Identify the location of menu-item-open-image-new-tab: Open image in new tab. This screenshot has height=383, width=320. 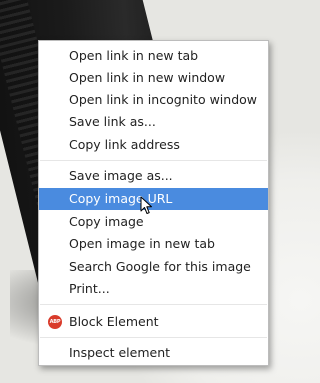
(153, 244).